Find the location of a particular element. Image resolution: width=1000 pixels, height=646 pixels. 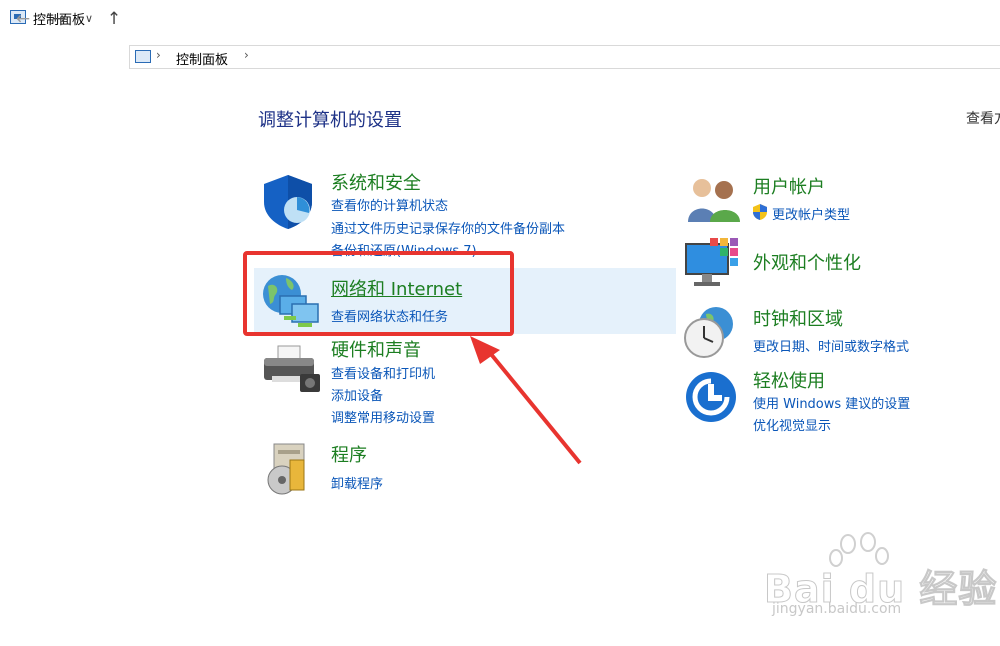

page-title: 调整计算机的设置 is located at coordinates (330, 120).